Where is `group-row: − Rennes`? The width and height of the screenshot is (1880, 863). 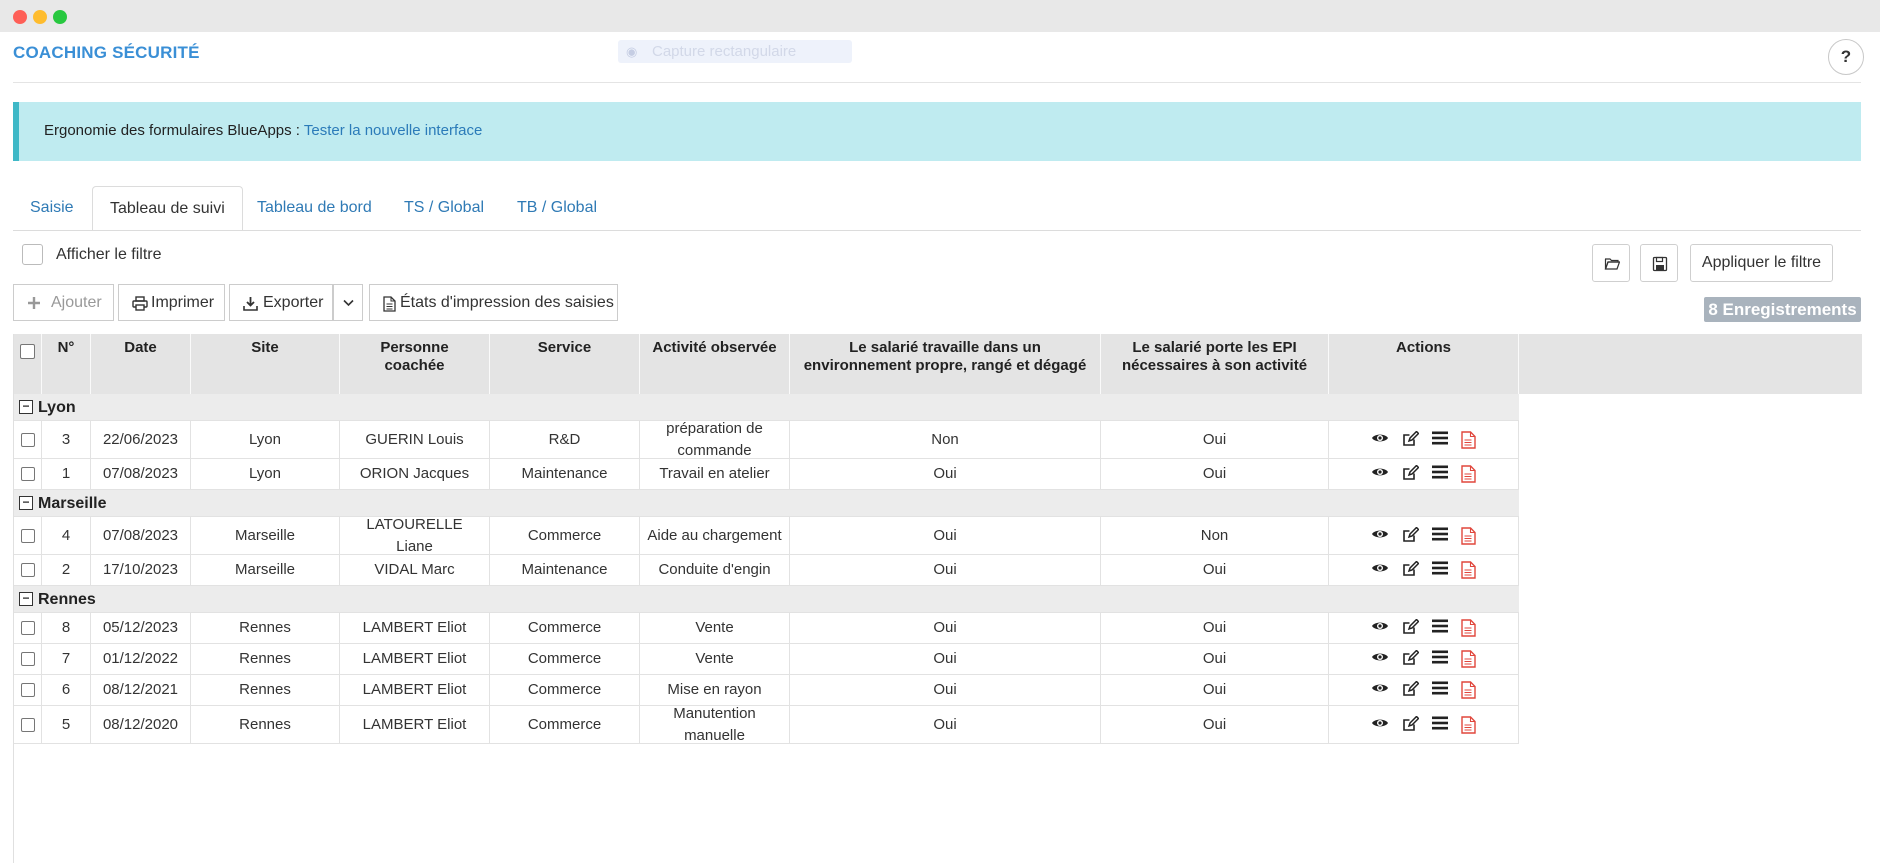
group-row: − Rennes is located at coordinates (766, 599).